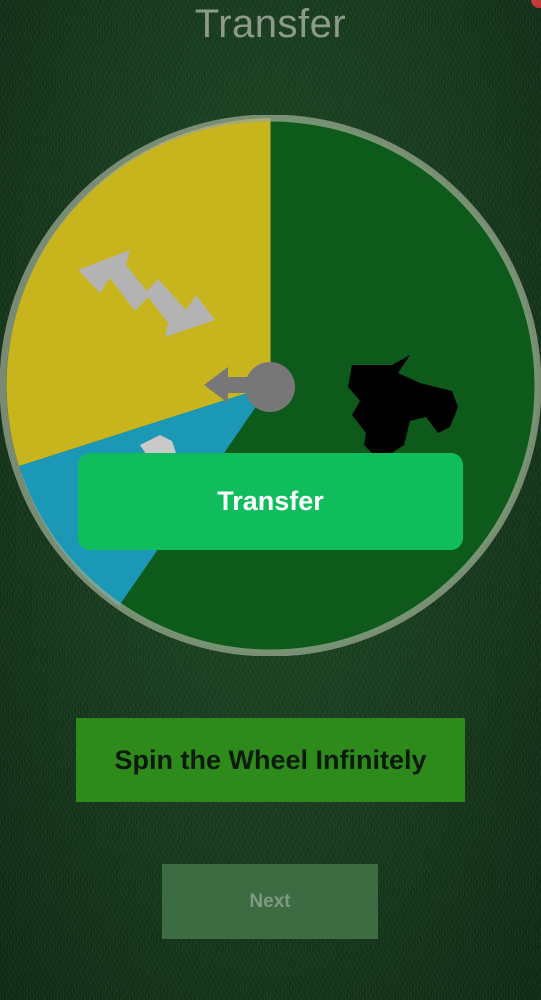 This screenshot has width=541, height=1000. Describe the element at coordinates (270, 901) in the screenshot. I see `next-button: Next` at that location.